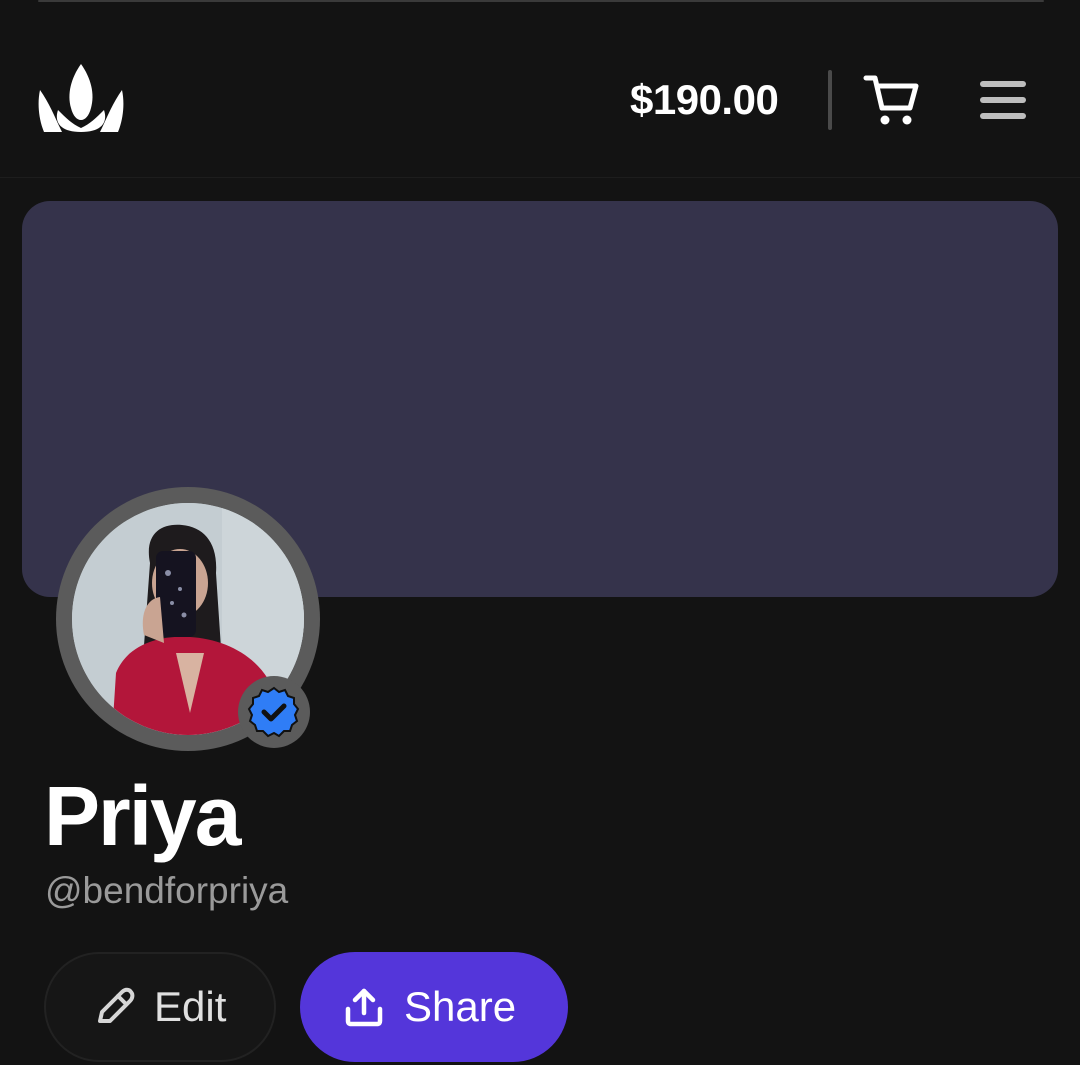 The height and width of the screenshot is (1065, 1080). What do you see at coordinates (892, 98) in the screenshot?
I see `cart-icon` at bounding box center [892, 98].